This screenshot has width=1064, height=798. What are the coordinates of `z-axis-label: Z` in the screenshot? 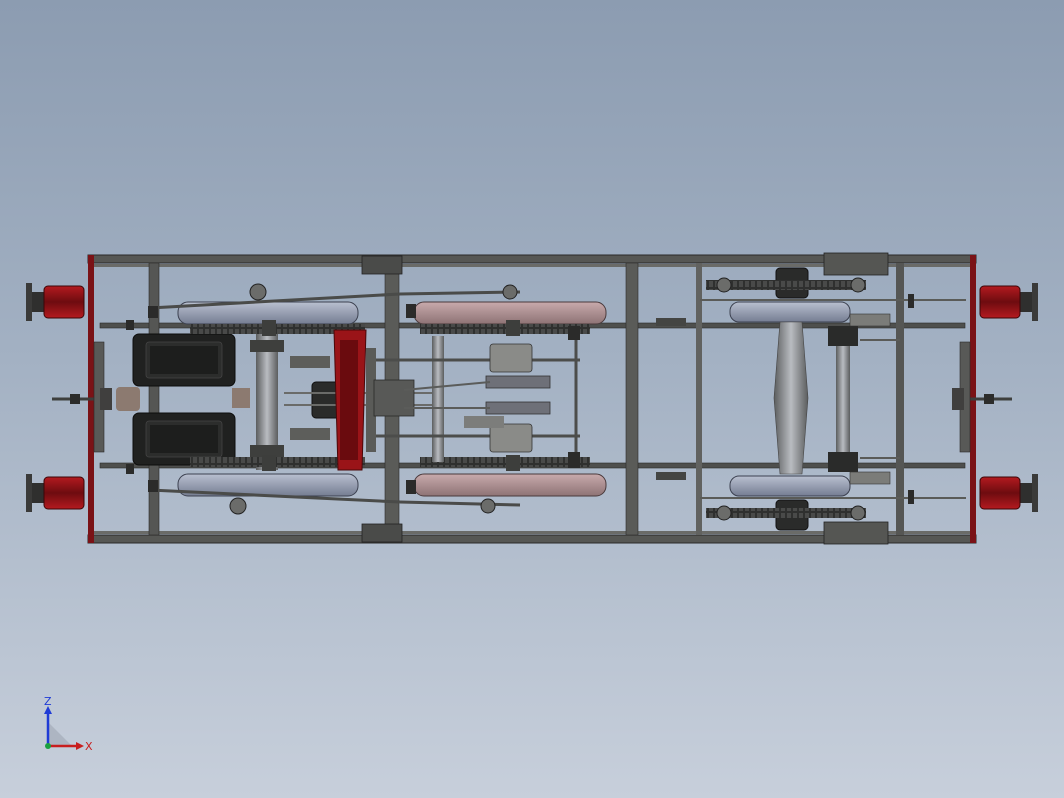 It's located at (48, 702).